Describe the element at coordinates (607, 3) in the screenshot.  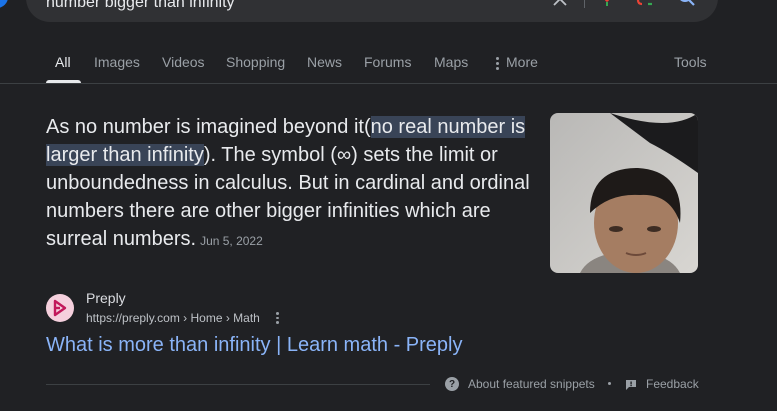
I see `microphone-icon` at that location.